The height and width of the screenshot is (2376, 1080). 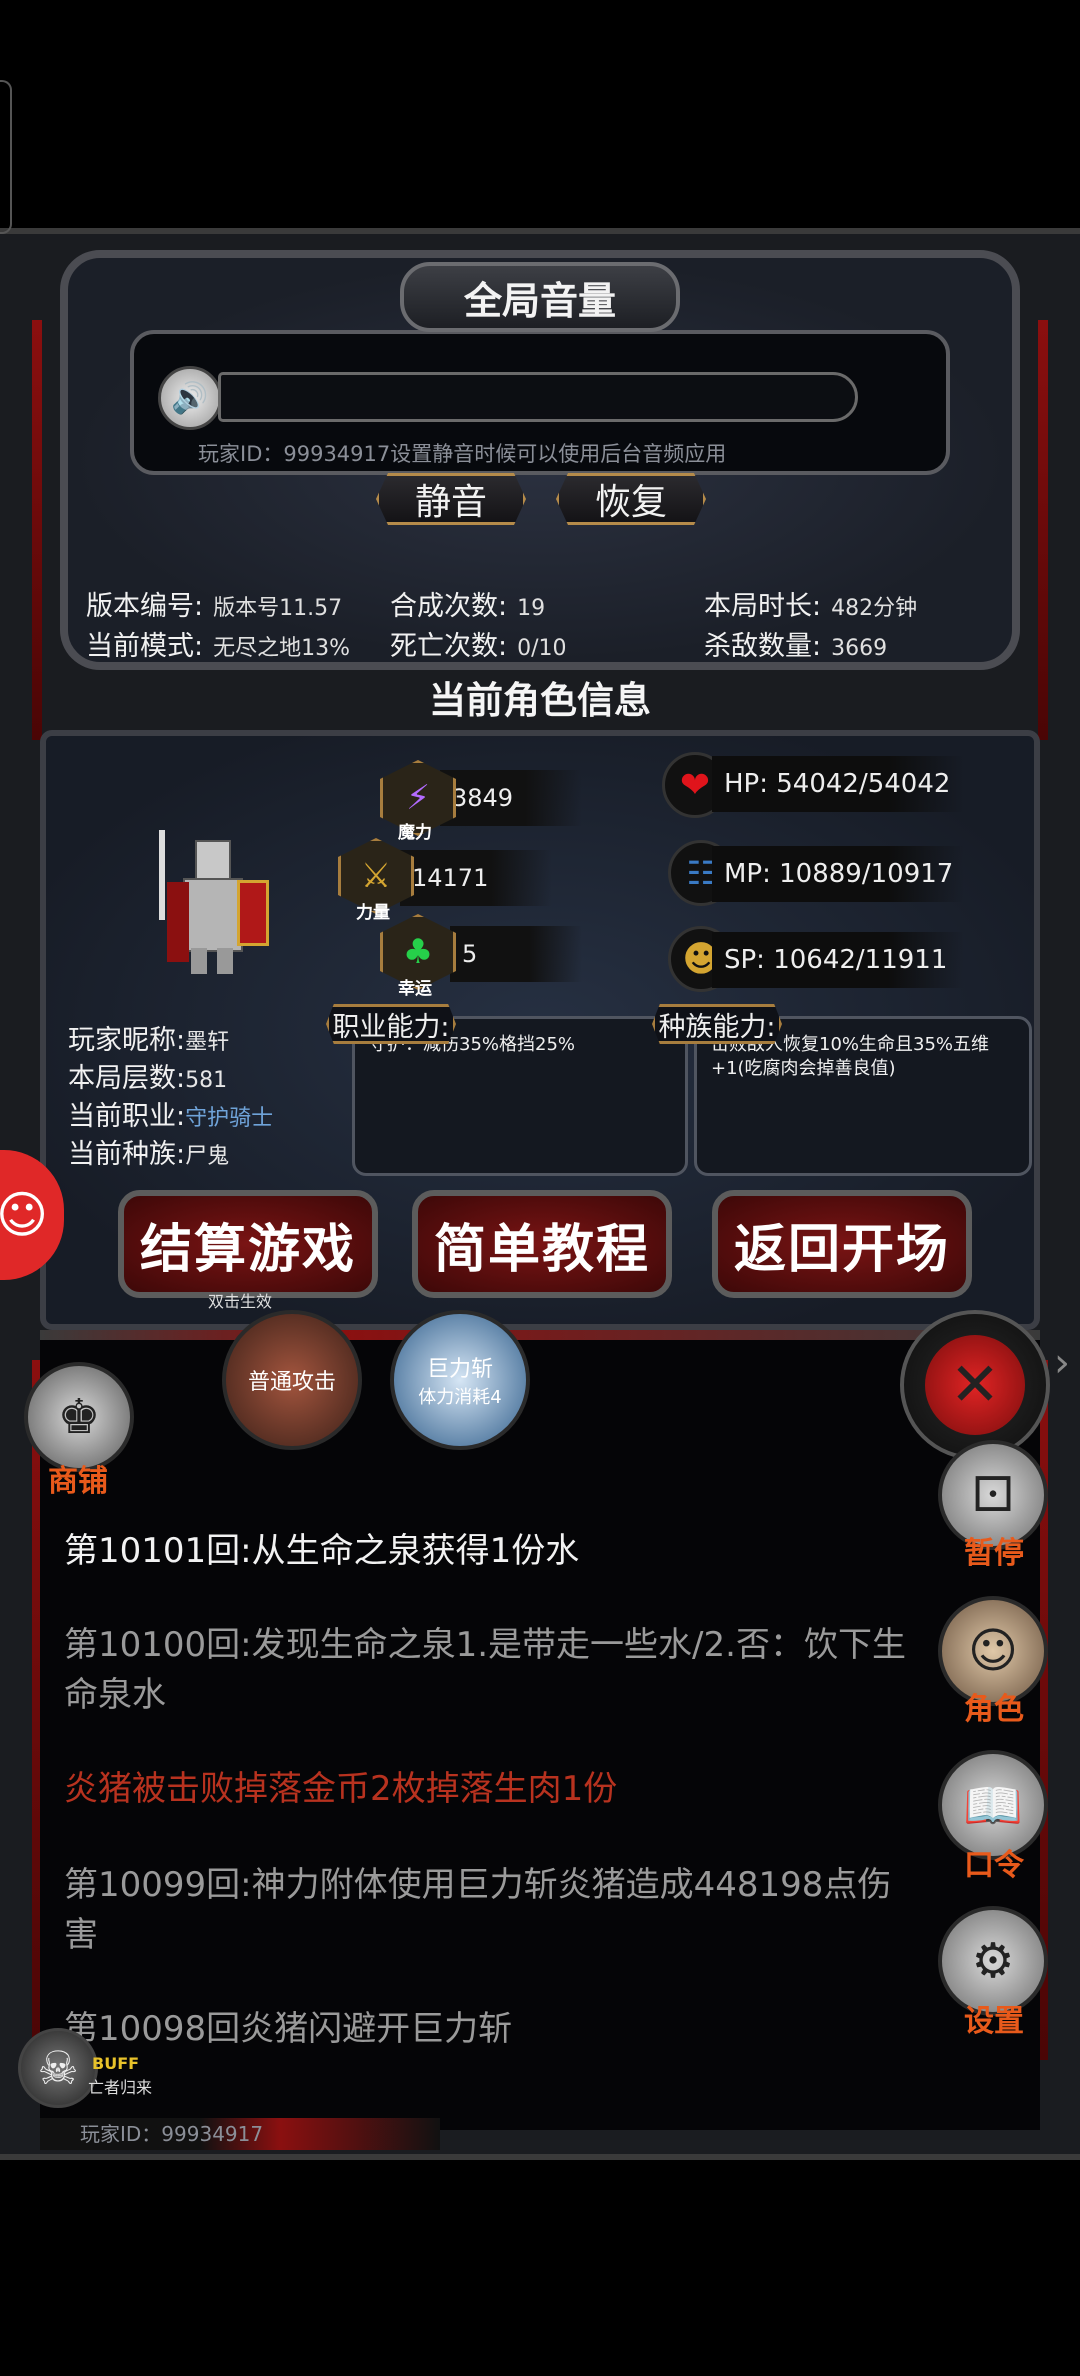 What do you see at coordinates (127, 1154) in the screenshot?
I see `race-label: 当前种族:` at bounding box center [127, 1154].